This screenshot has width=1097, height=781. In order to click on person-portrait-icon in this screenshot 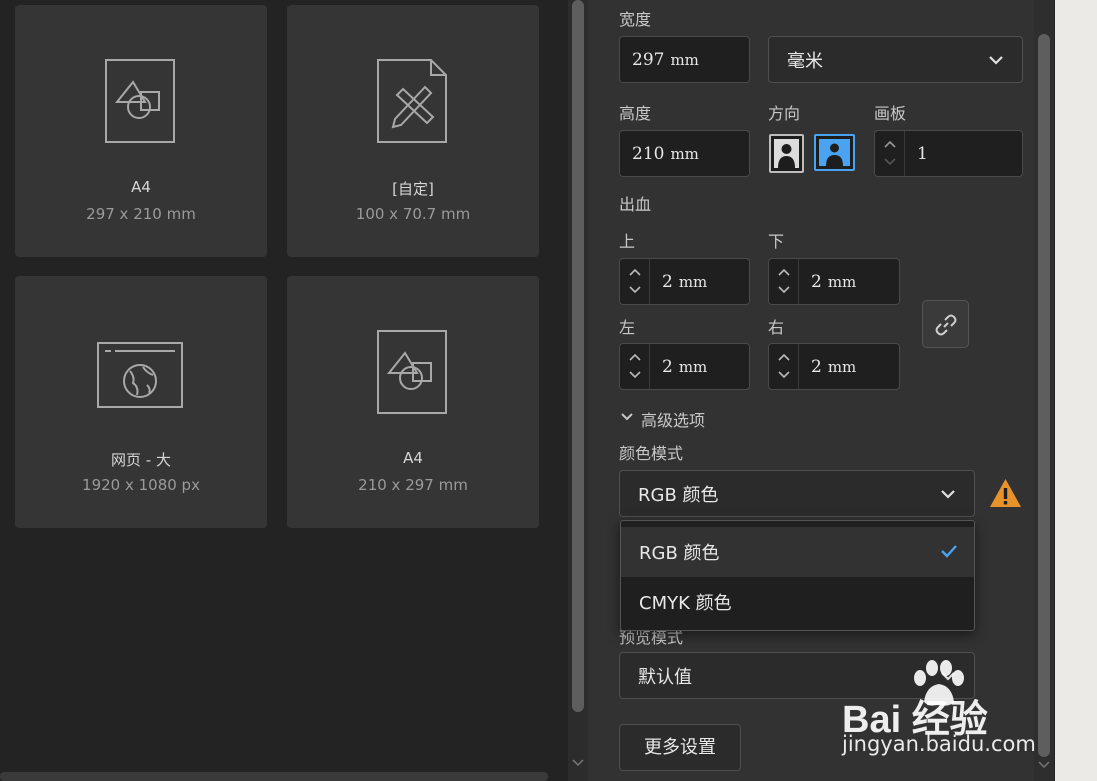, I will do `click(786, 153)`.